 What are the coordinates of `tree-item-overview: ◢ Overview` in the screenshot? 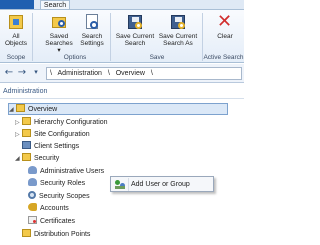 It's located at (33, 109).